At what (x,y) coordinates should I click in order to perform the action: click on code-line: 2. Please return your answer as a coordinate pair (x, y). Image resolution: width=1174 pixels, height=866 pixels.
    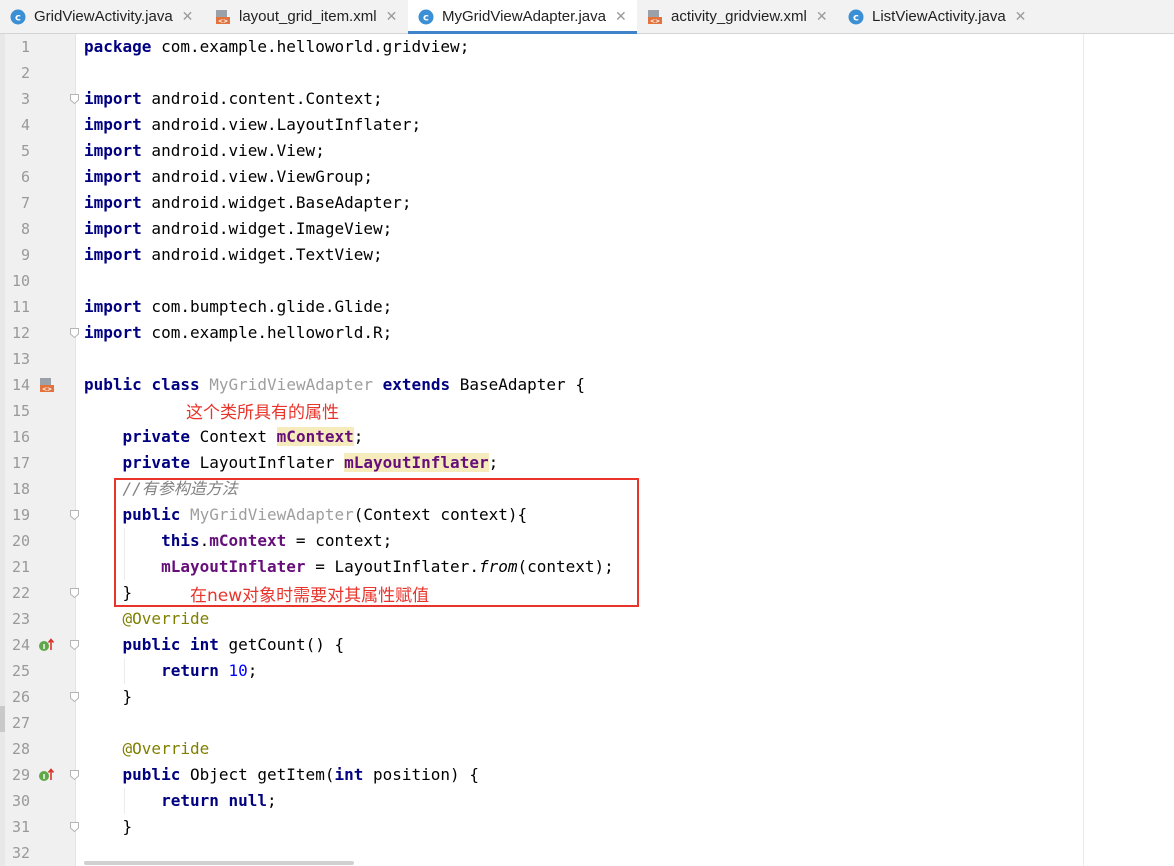
    Looking at the image, I should click on (541, 73).